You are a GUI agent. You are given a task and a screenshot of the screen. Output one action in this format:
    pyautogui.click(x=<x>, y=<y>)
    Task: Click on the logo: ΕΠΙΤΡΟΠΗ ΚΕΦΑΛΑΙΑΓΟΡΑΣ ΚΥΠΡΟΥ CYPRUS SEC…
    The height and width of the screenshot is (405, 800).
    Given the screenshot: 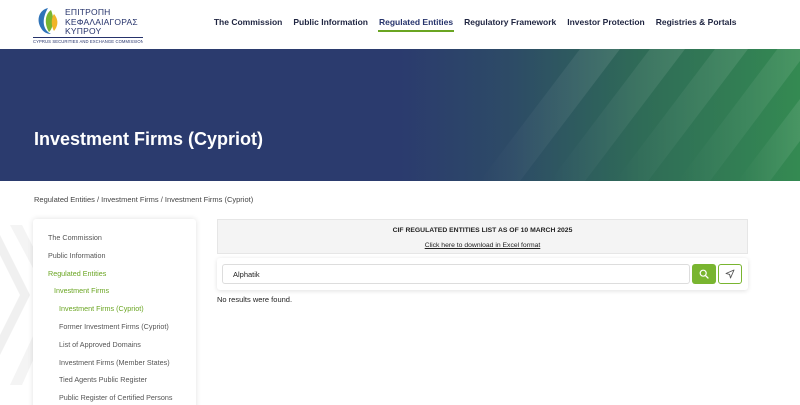 What is the action you would take?
    pyautogui.click(x=88, y=25)
    